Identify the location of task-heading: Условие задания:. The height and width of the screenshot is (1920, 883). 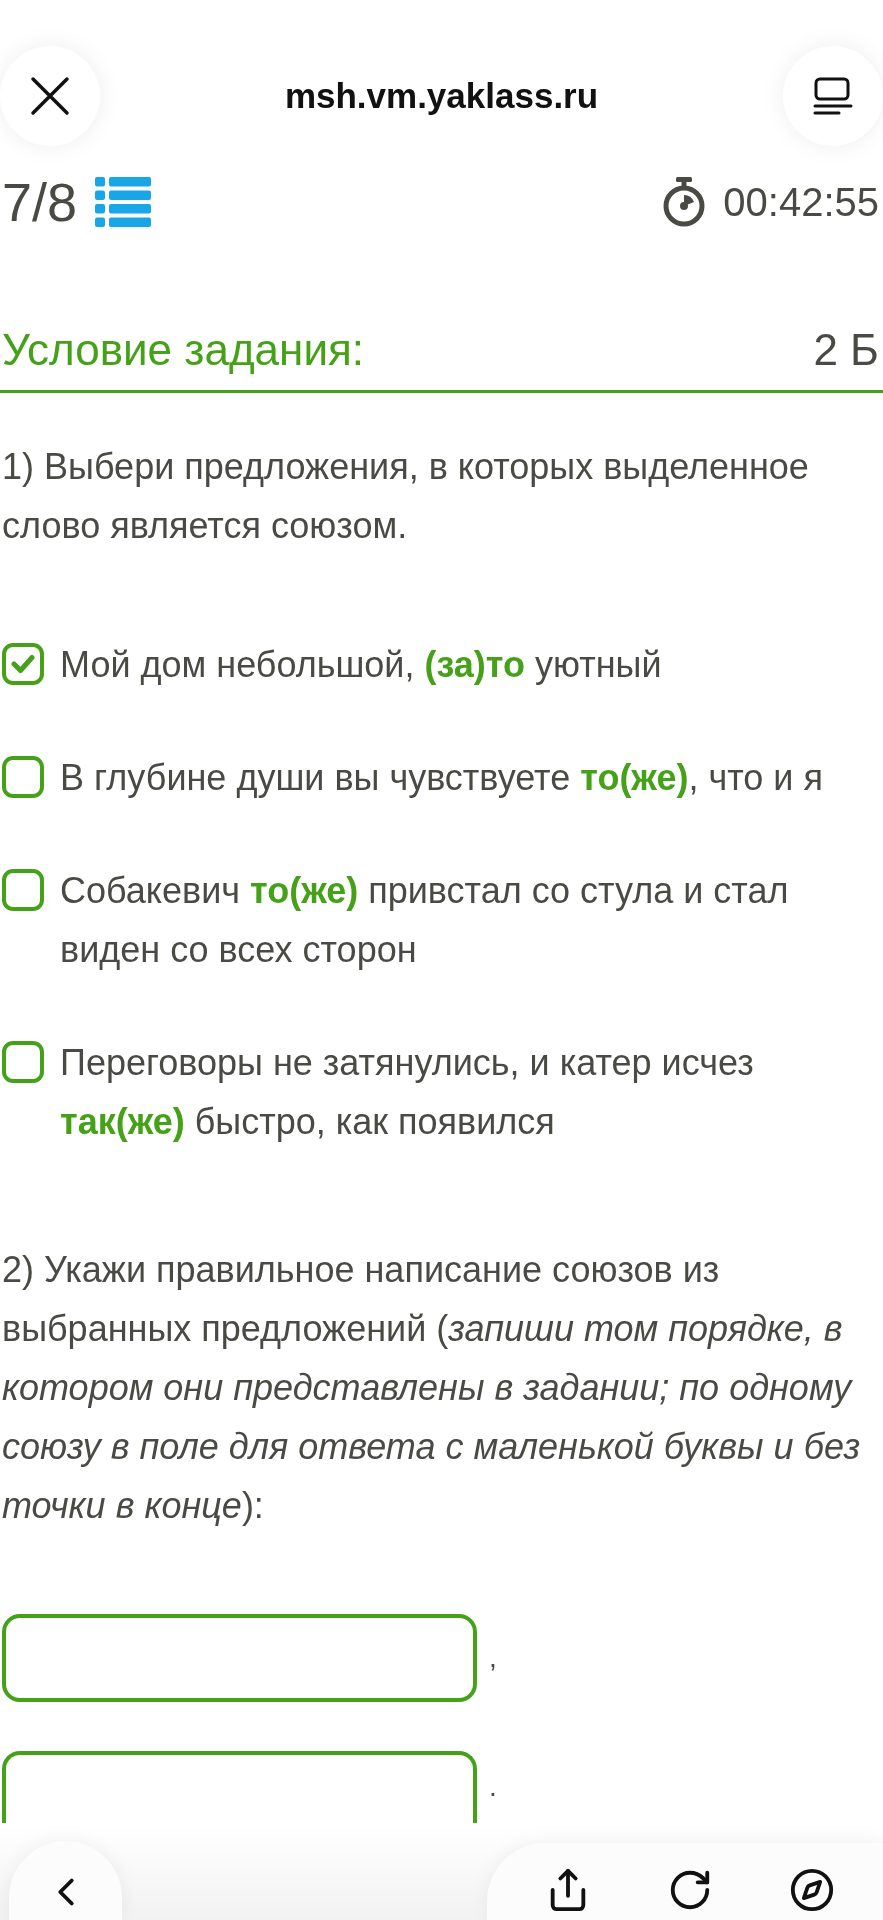
(183, 350).